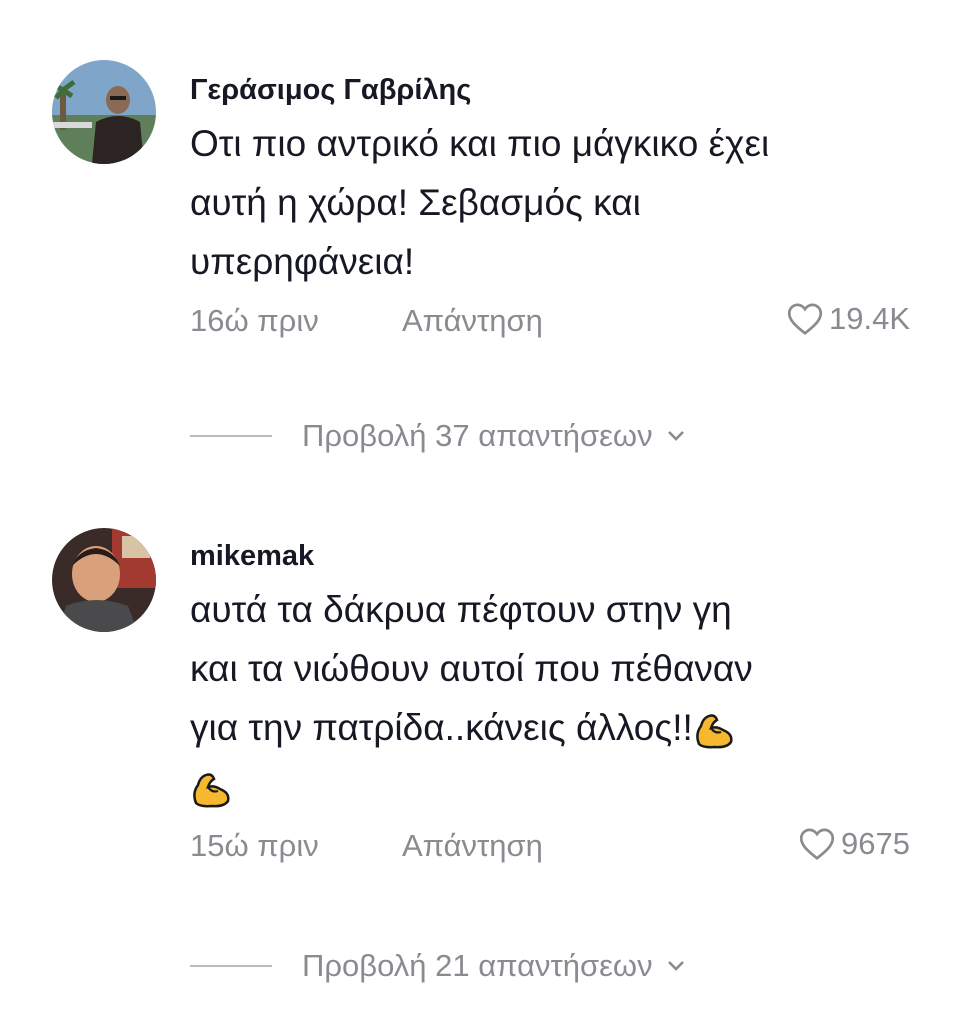 This screenshot has width=960, height=1034. I want to click on like-button: 19.4K, so click(848, 319).